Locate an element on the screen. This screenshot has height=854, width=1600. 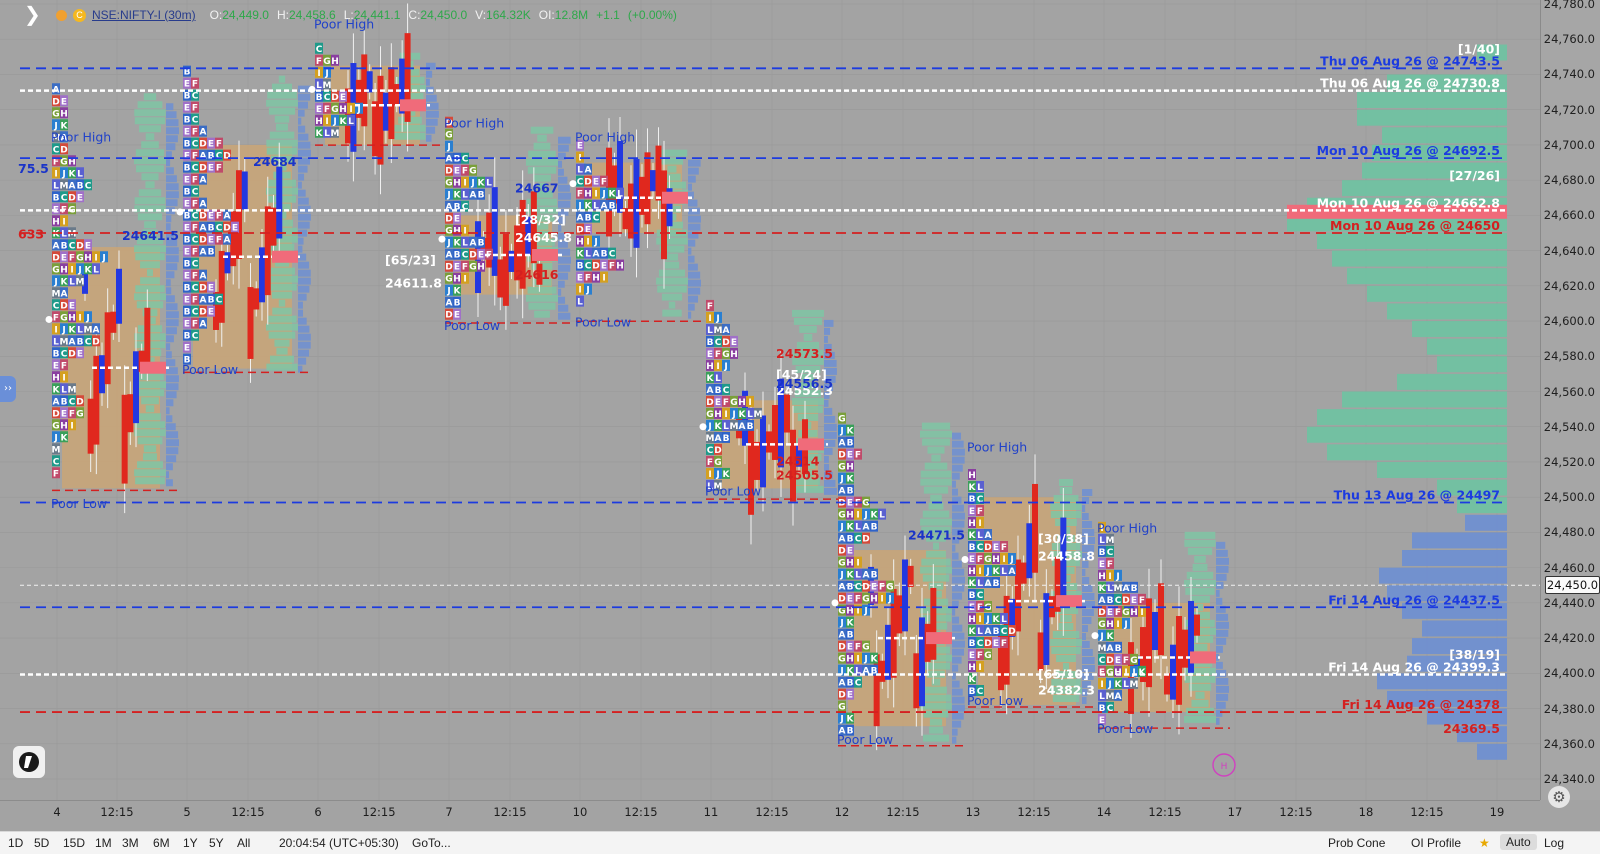
symbol-name: NSE:NIFTY-I (30m) is located at coordinates (144, 15).